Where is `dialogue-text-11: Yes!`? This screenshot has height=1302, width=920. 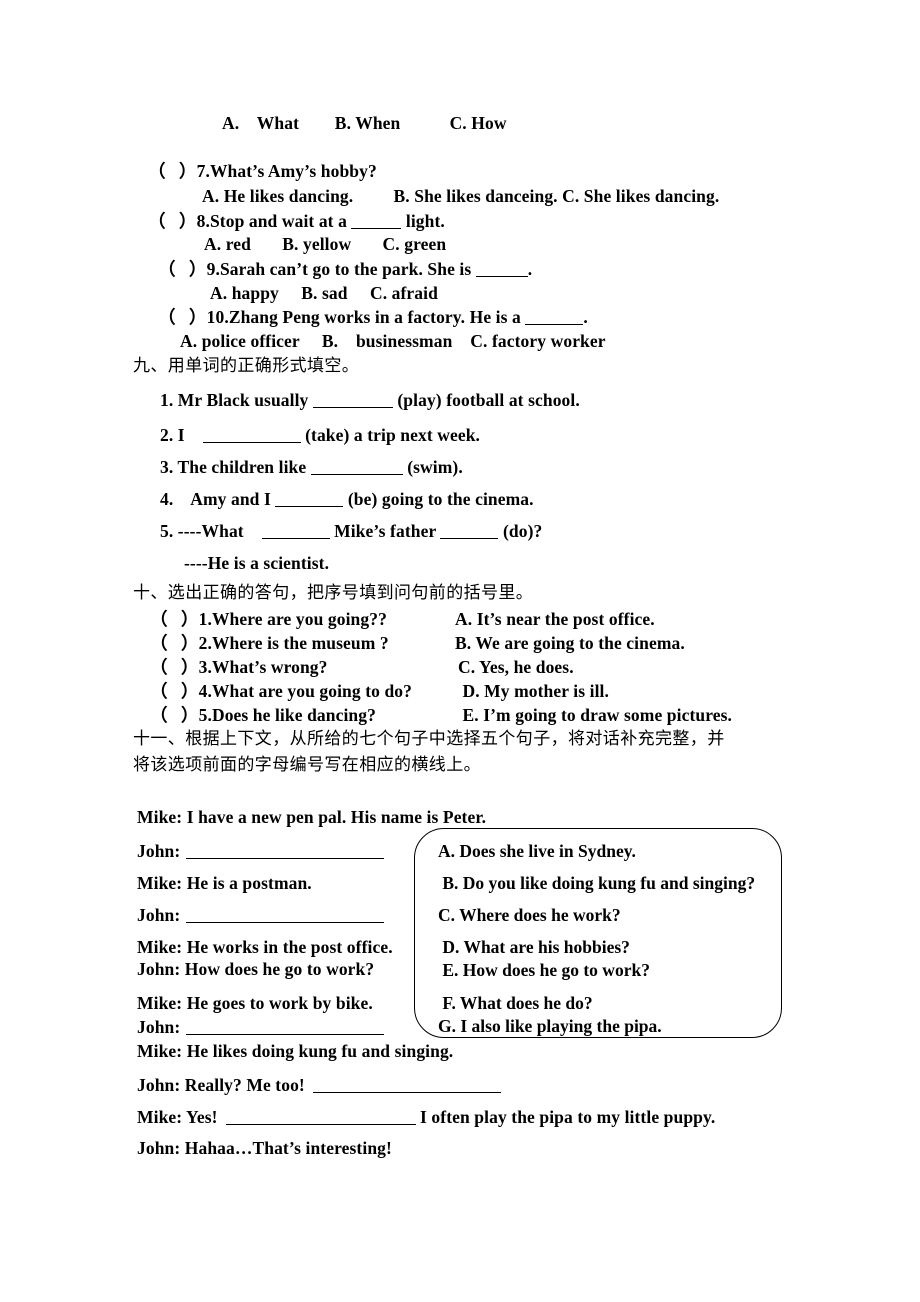
dialogue-text-11: Yes! is located at coordinates (200, 1117).